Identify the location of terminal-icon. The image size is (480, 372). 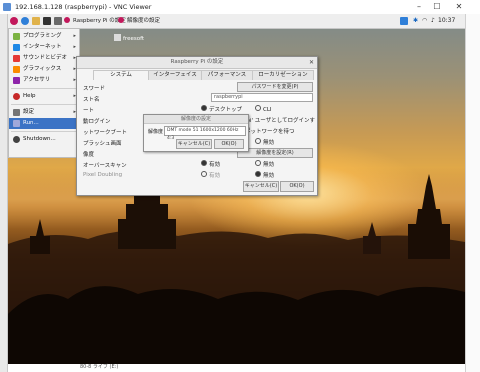
(47, 21).